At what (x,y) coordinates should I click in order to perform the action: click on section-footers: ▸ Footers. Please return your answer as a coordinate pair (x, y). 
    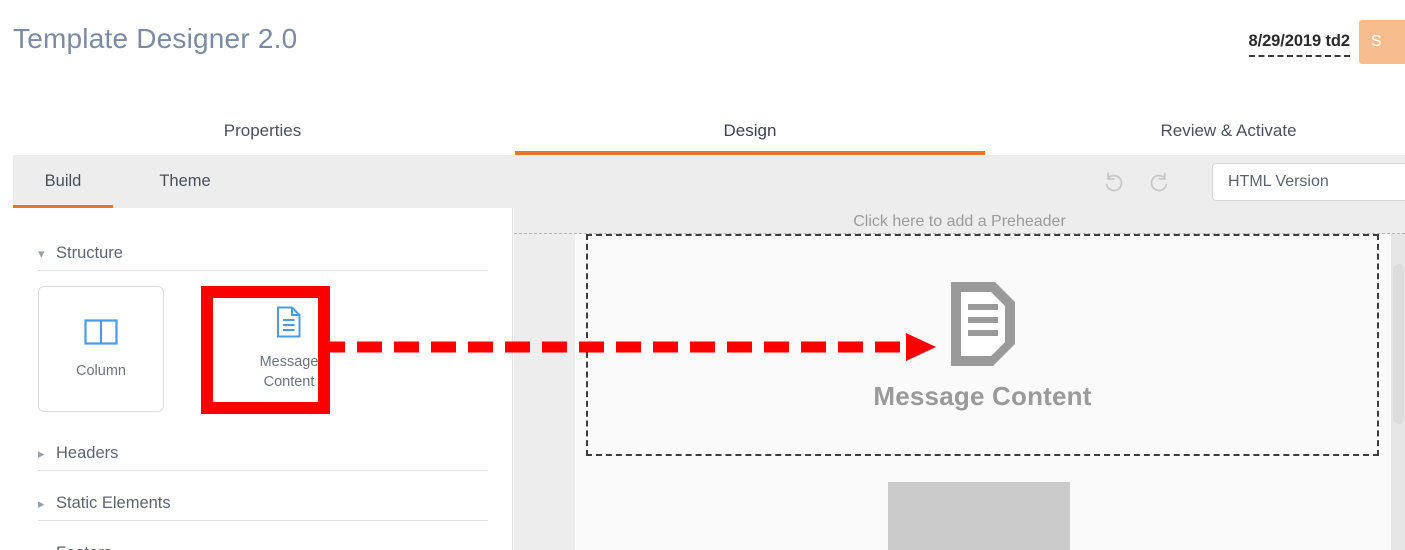
    Looking at the image, I should click on (263, 543).